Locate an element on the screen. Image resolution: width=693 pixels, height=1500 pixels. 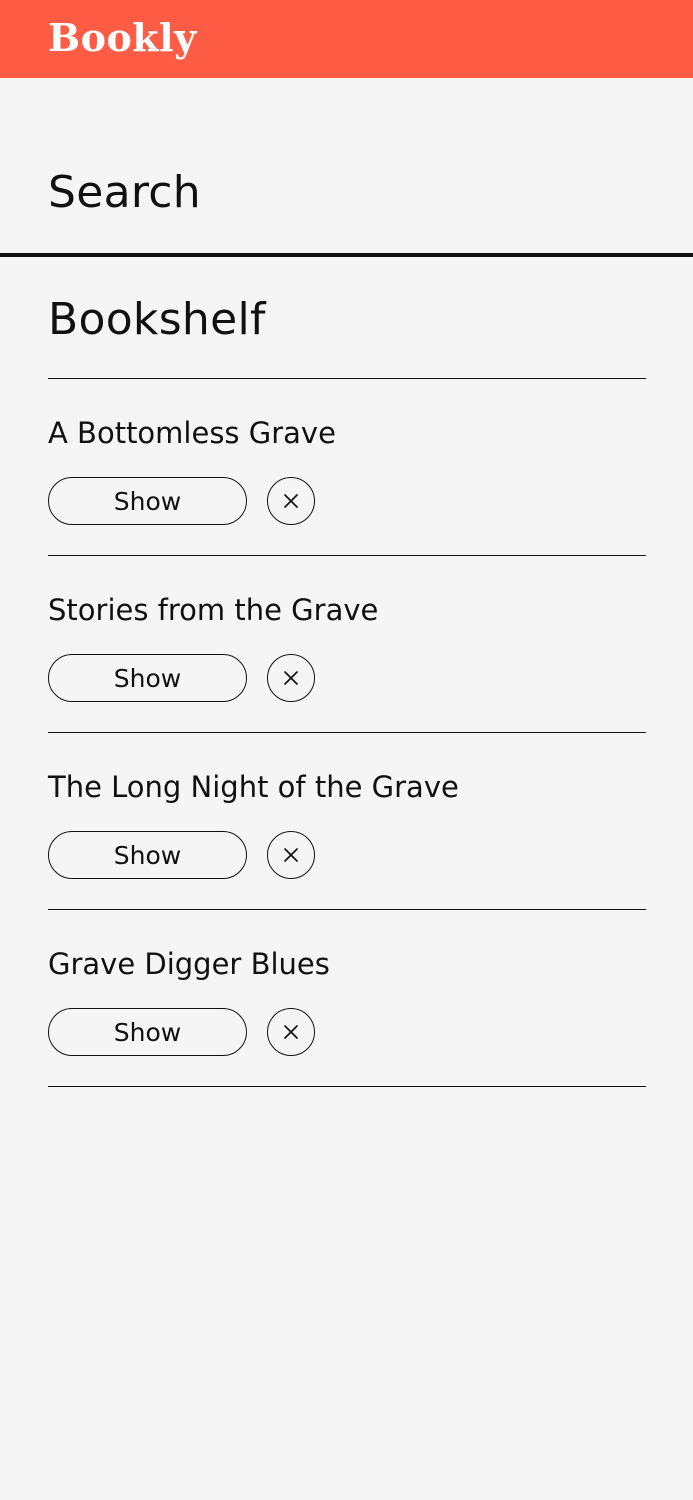
app-logo: Bookly is located at coordinates (122, 38).